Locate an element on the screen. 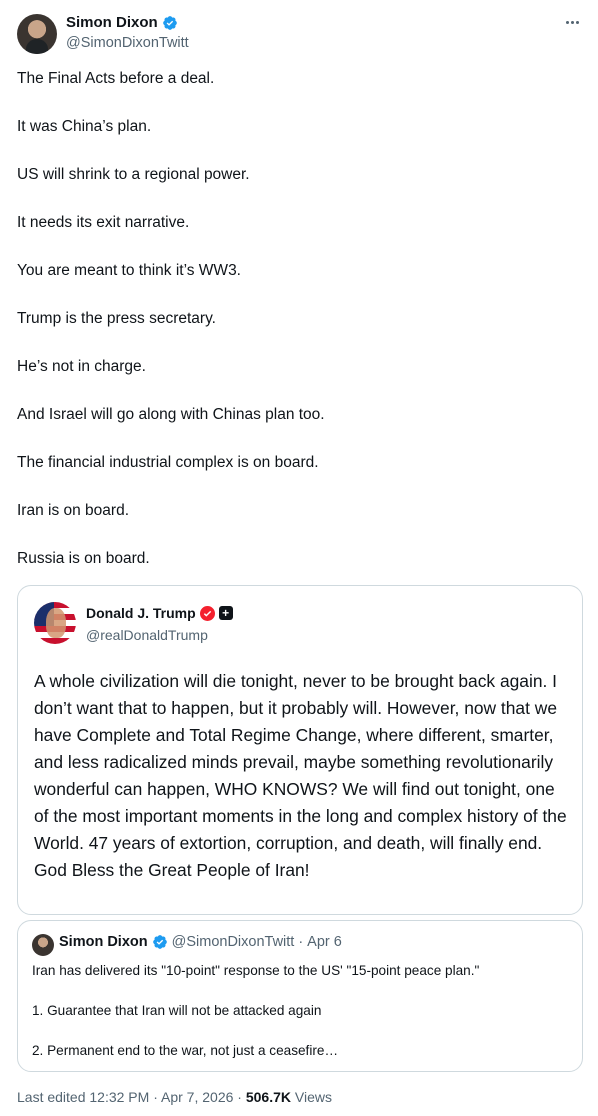 The height and width of the screenshot is (1116, 598). views-label: Views is located at coordinates (313, 1097).